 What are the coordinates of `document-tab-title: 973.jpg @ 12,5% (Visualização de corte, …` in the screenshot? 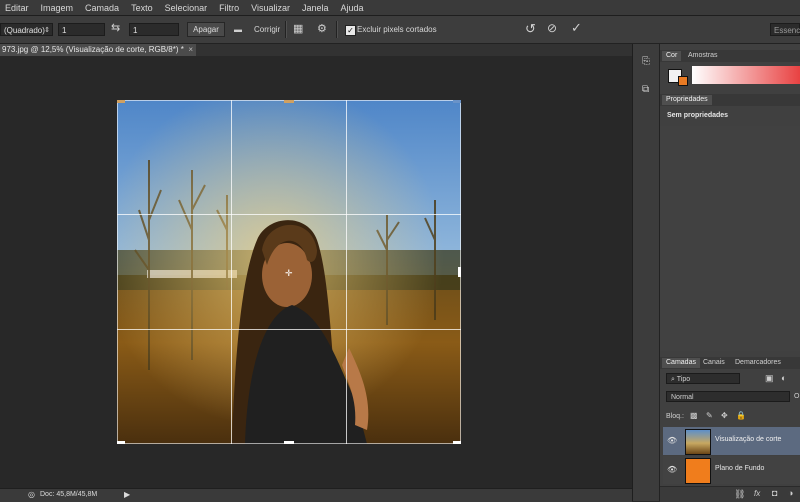 It's located at (93, 49).